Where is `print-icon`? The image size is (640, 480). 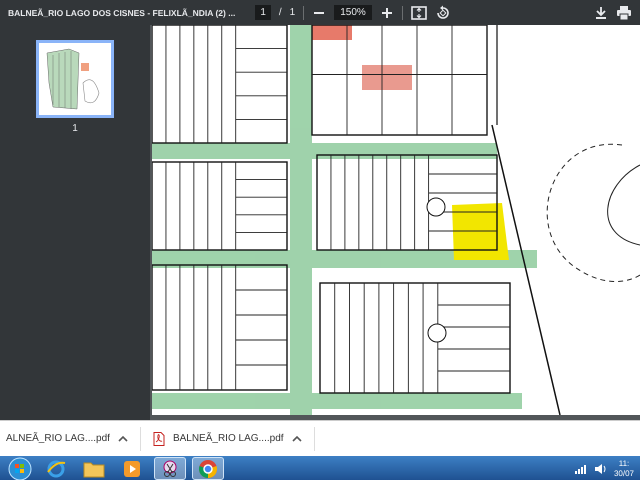
print-icon is located at coordinates (624, 13).